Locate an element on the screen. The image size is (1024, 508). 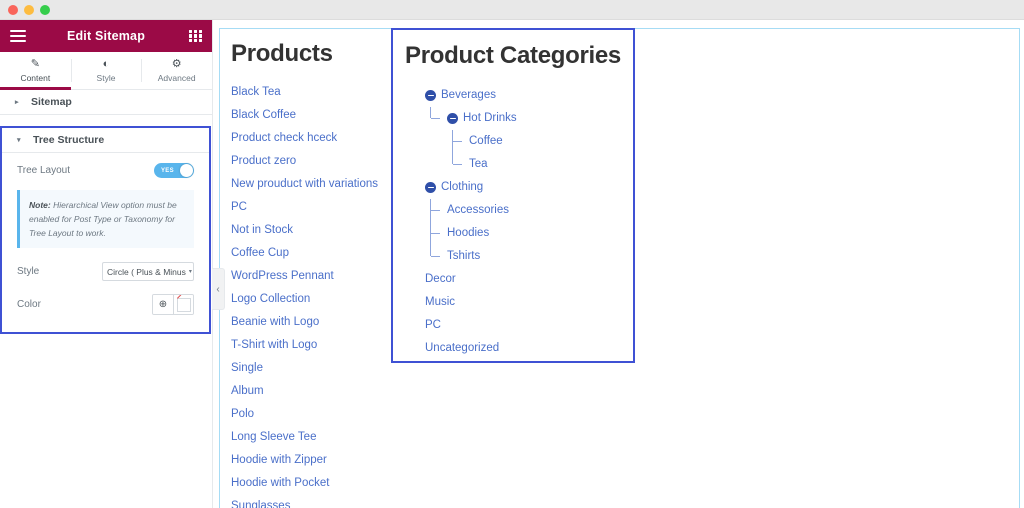
tree-node-label: Decor is located at coordinates (440, 279).